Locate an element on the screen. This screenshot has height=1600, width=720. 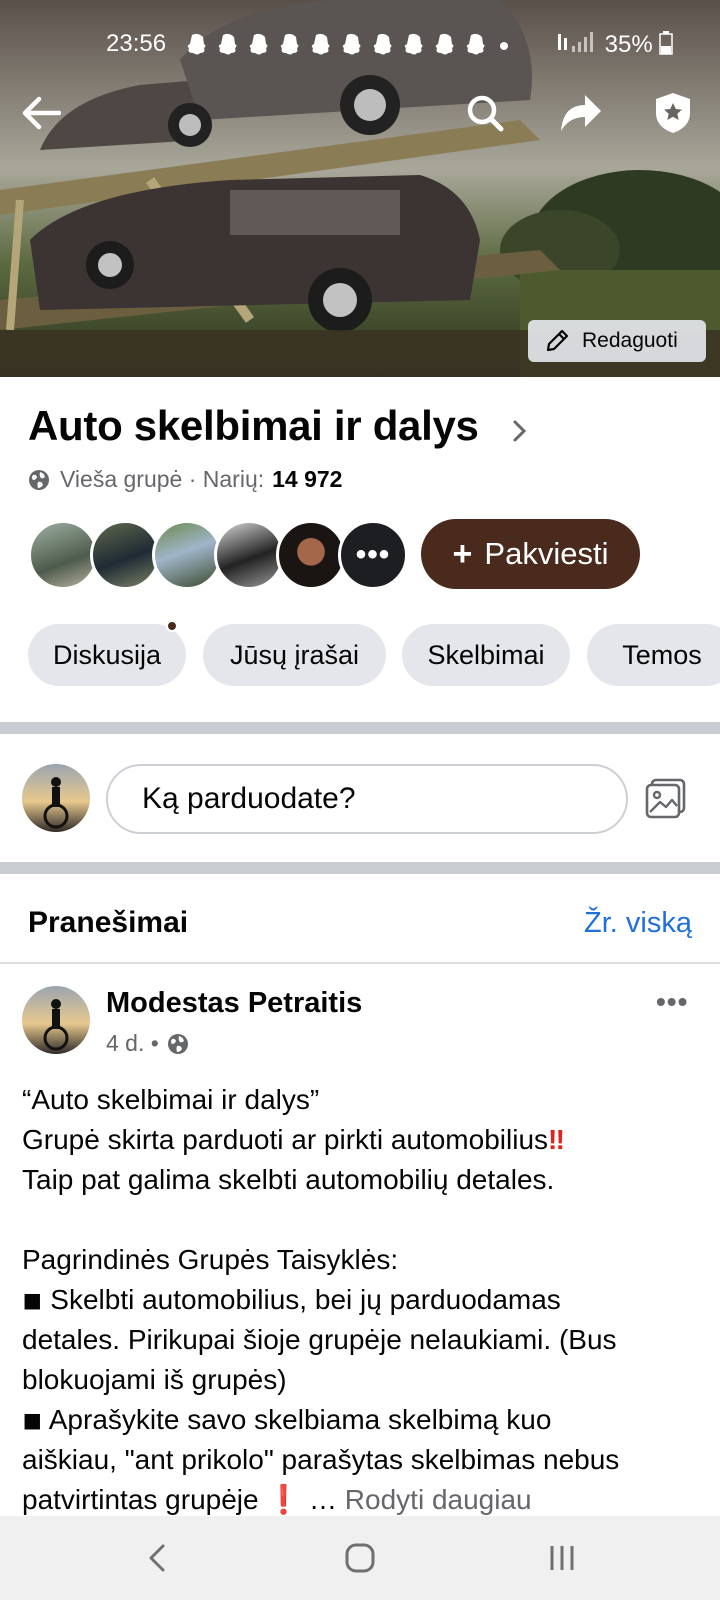
battery-icon is located at coordinates (666, 43).